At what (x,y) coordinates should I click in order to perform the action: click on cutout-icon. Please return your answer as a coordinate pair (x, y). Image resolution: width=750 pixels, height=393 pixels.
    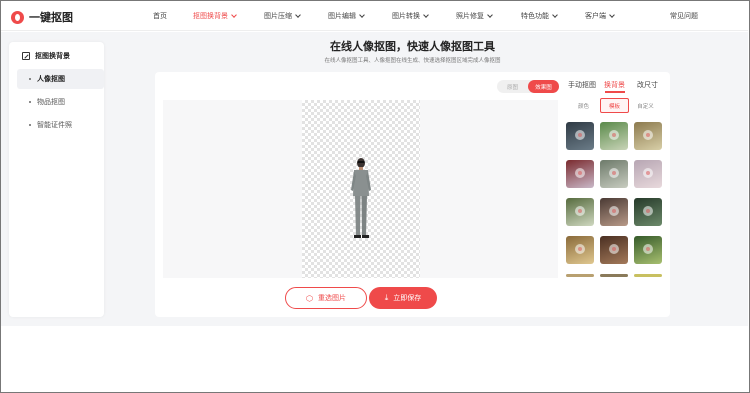
    Looking at the image, I should click on (26, 56).